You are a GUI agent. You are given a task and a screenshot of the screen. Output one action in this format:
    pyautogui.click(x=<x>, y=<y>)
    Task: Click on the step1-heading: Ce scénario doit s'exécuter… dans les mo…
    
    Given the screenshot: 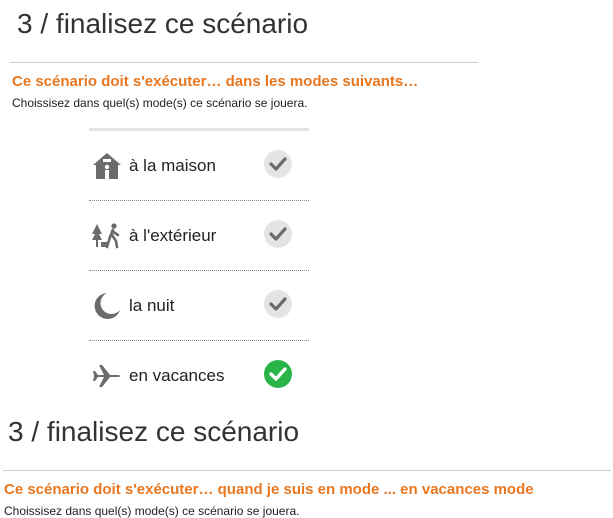 What is the action you would take?
    pyautogui.click(x=215, y=81)
    